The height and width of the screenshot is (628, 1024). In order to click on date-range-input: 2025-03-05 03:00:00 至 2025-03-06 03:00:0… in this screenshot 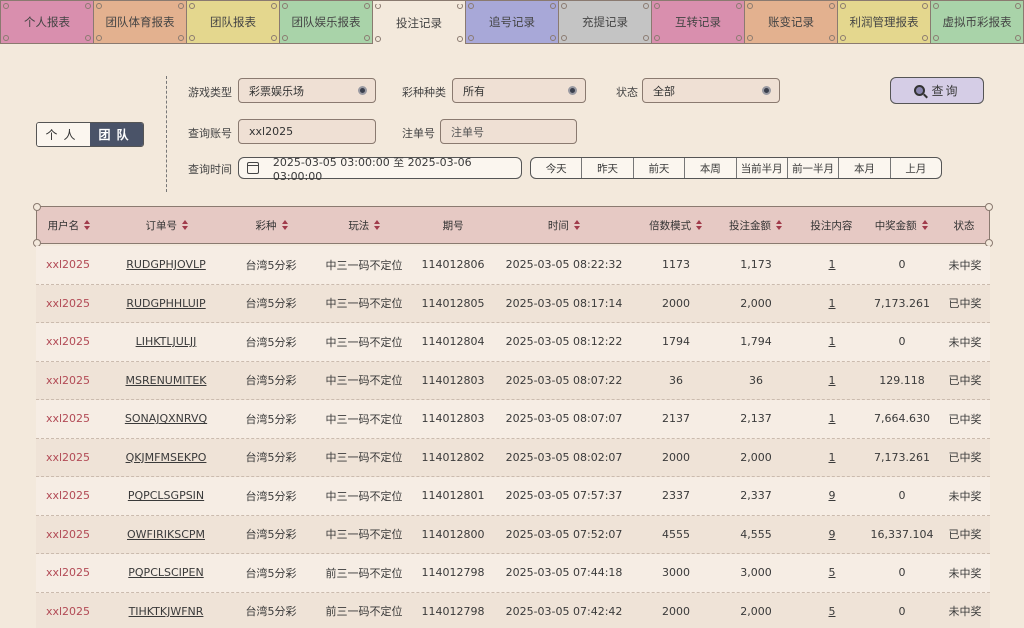, I will do `click(380, 169)`.